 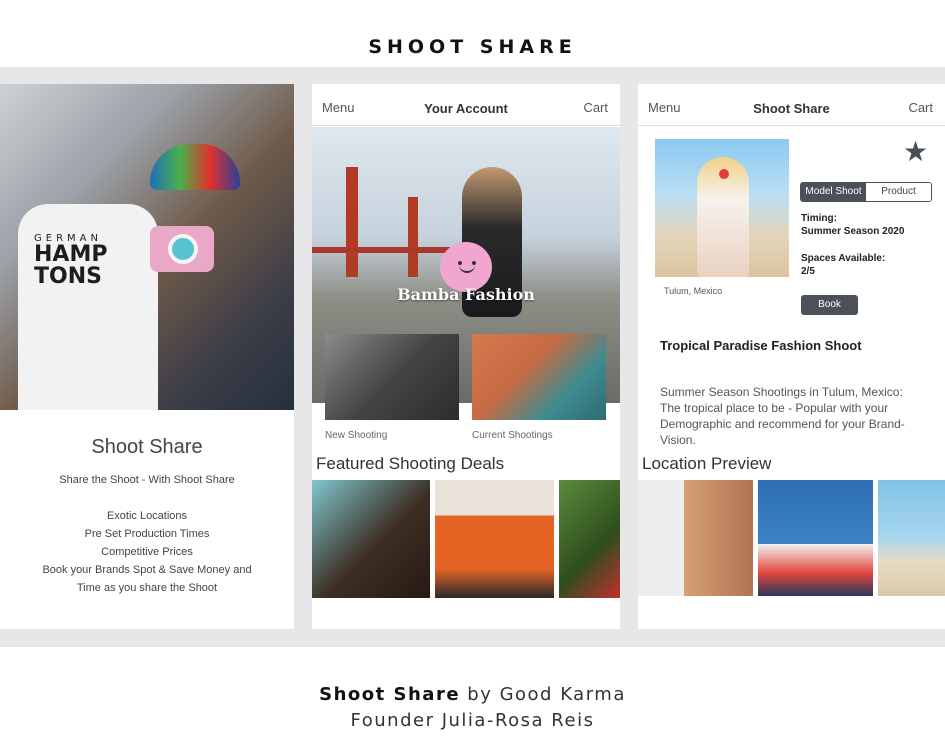 What do you see at coordinates (761, 345) in the screenshot?
I see `shoot-title: Tropical Paradise Fashion Shoot` at bounding box center [761, 345].